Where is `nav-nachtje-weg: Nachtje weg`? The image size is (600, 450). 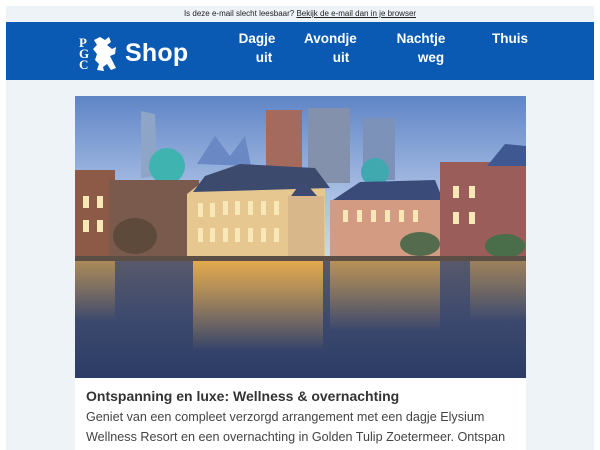
nav-nachtje-weg: Nachtje weg is located at coordinates (421, 48).